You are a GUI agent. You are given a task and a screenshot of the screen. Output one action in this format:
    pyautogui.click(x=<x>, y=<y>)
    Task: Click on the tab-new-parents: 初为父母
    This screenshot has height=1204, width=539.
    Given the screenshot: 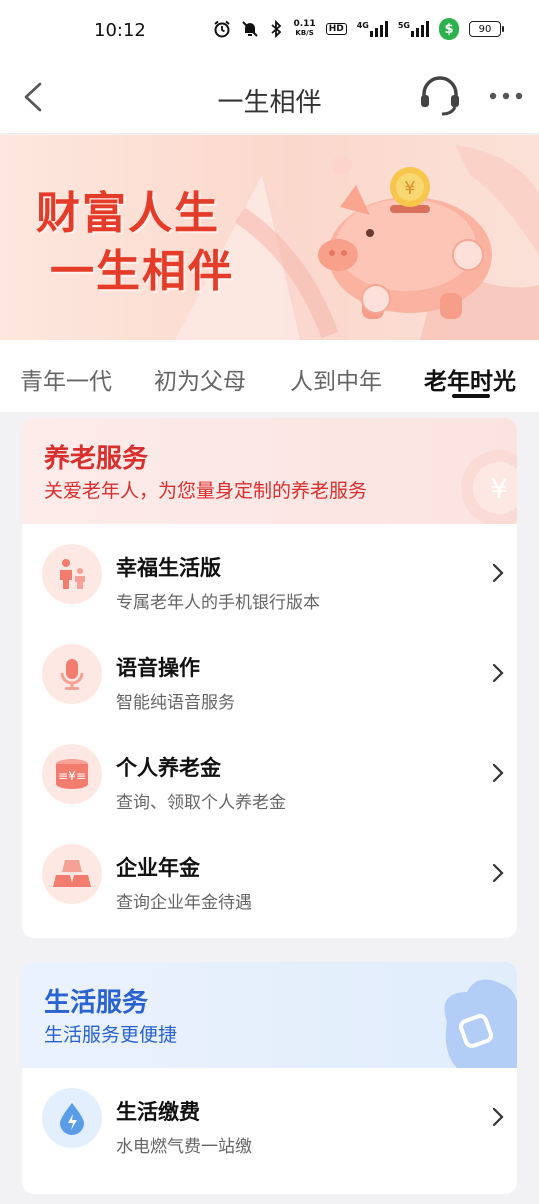 What is the action you would take?
    pyautogui.click(x=200, y=379)
    